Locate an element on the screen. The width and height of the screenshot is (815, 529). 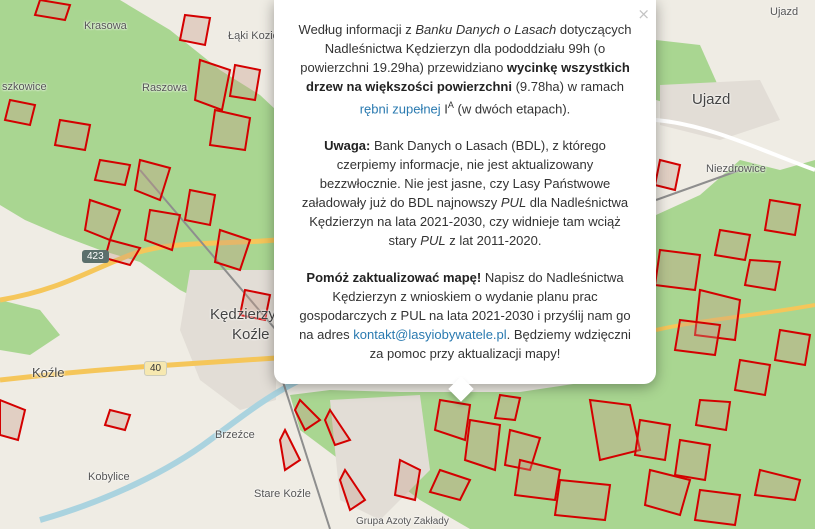
rebnia-link: rębni zupełnej is located at coordinates (400, 108).